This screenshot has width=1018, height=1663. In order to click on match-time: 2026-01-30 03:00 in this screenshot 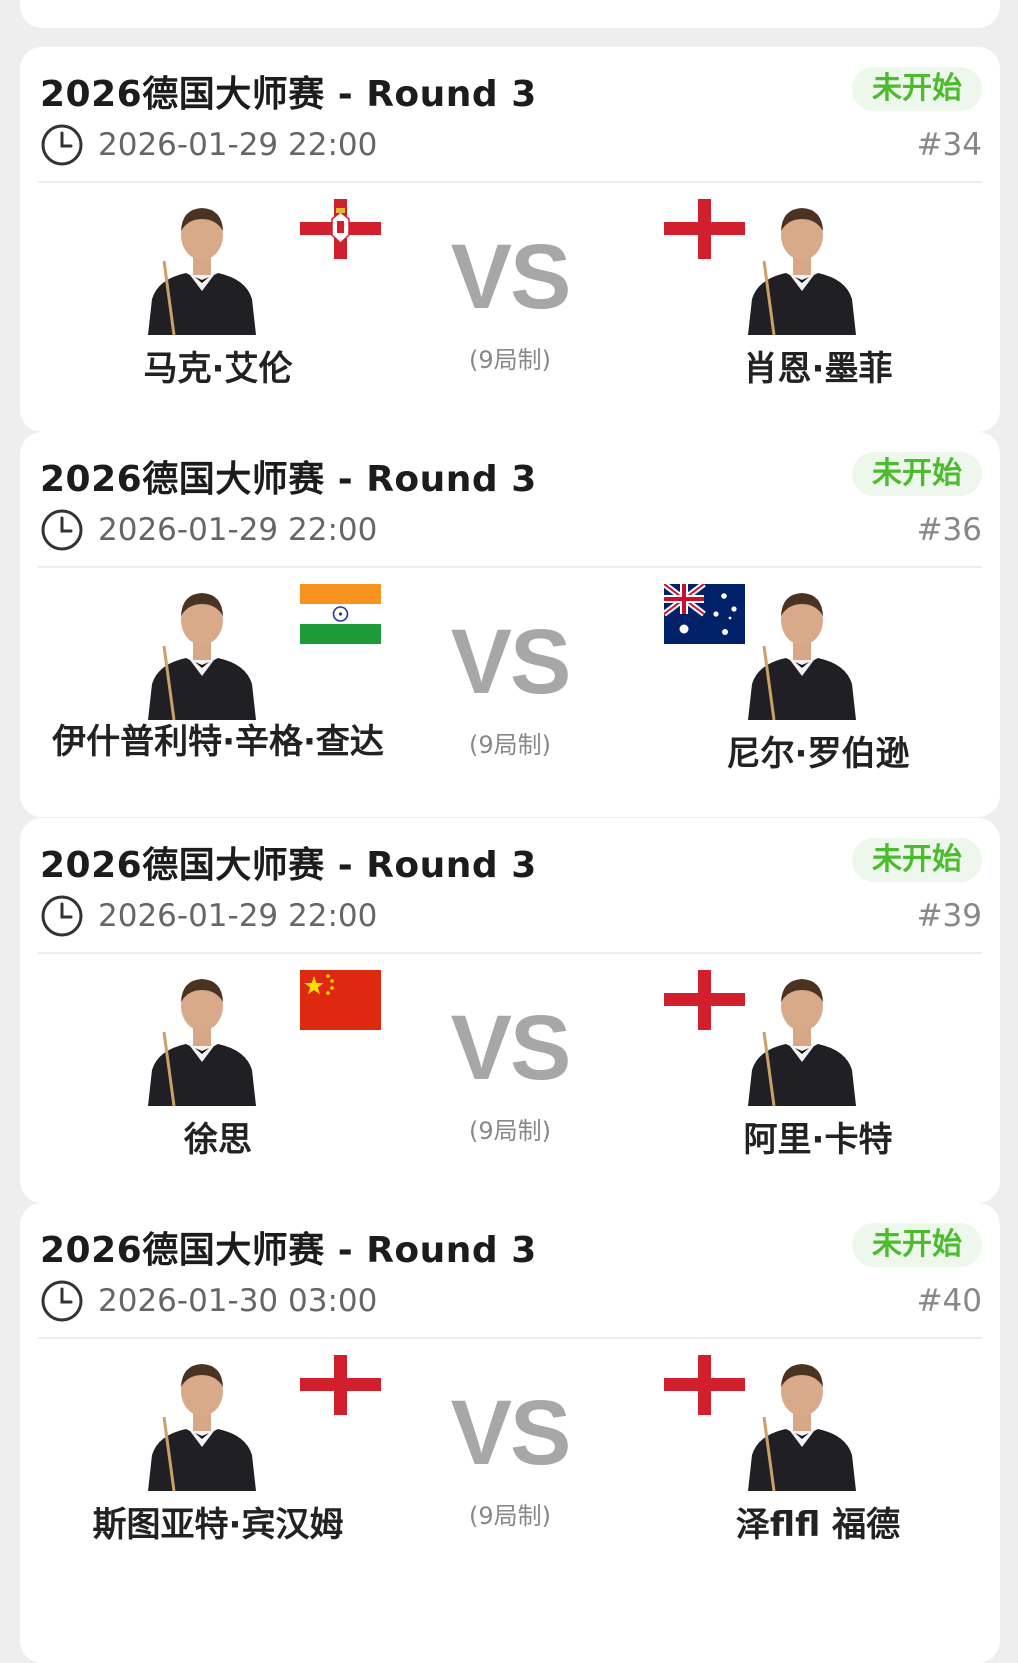, I will do `click(238, 1301)`.